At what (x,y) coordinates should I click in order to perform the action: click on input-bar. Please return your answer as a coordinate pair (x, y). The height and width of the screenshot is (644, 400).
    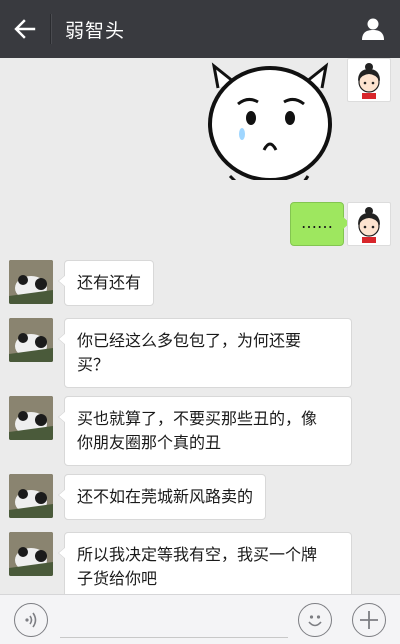
    Looking at the image, I should click on (200, 619).